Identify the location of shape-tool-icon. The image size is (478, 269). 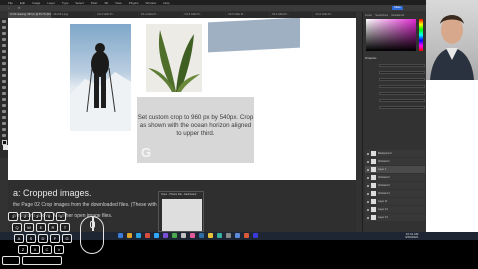
(4, 123).